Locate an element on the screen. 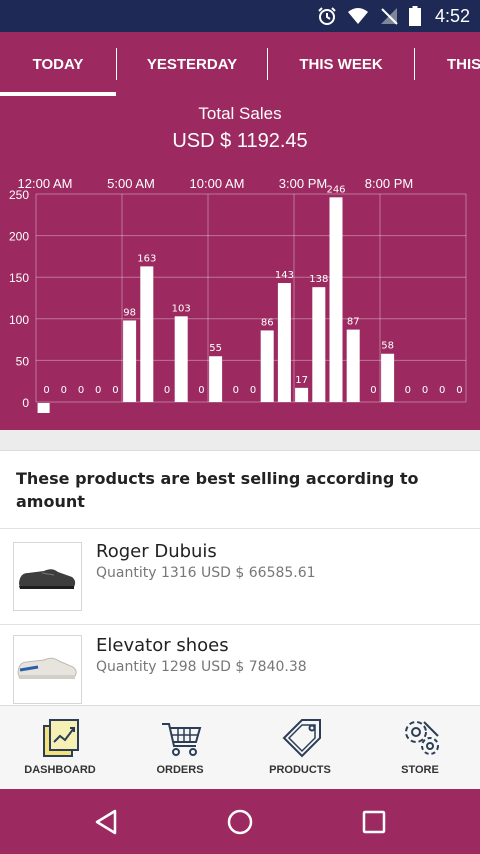 This screenshot has height=854, width=480. recent-apps-icon is located at coordinates (374, 822).